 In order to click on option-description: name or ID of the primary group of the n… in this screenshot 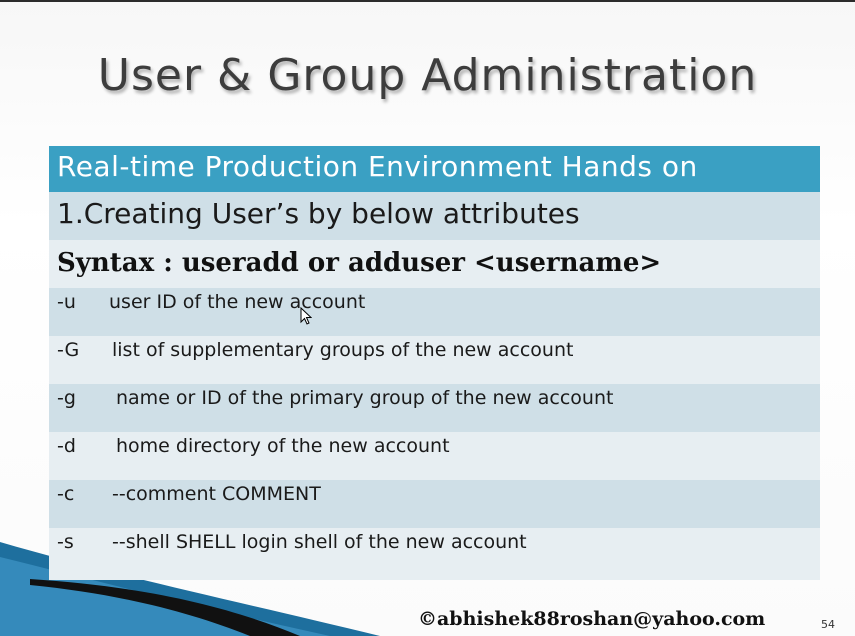, I will do `click(365, 398)`.